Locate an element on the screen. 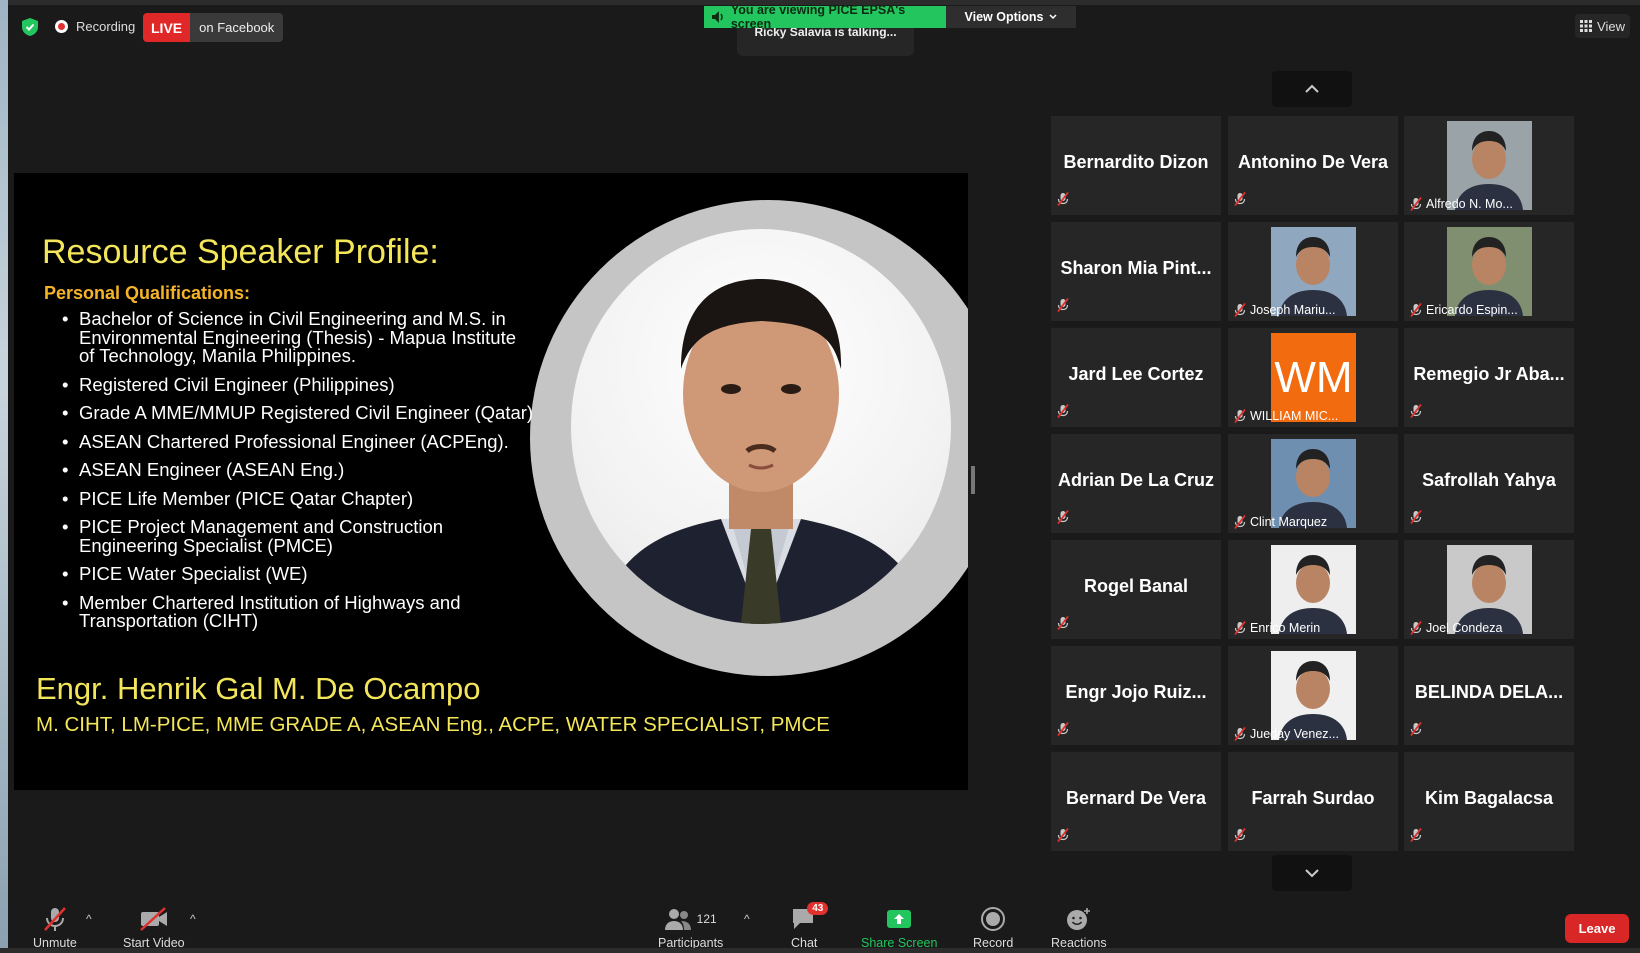 The image size is (1640, 953). participant-name: Kim Bagalacsa is located at coordinates (1489, 798).